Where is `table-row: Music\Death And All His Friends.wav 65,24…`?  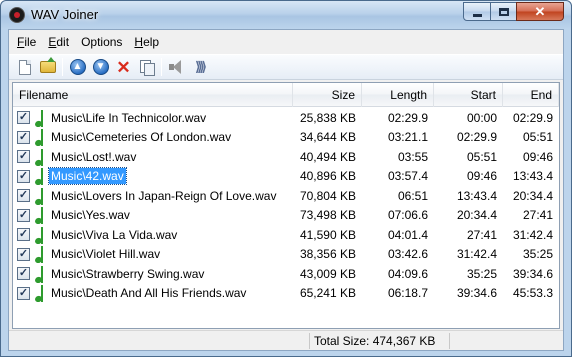
table-row: Music\Death And All His Friends.wav 65,24… is located at coordinates (286, 294).